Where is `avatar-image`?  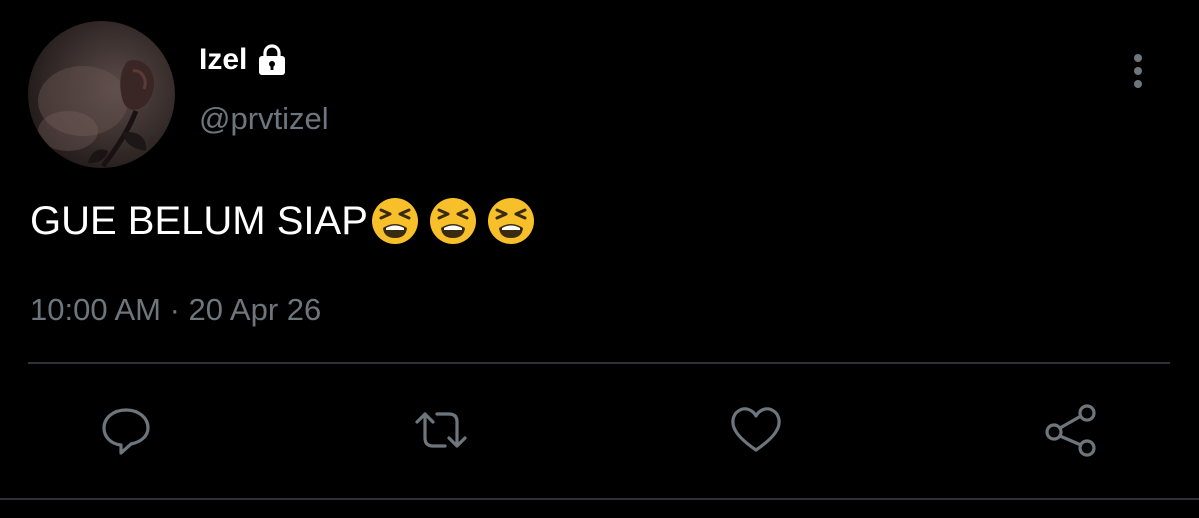 avatar-image is located at coordinates (96, 114).